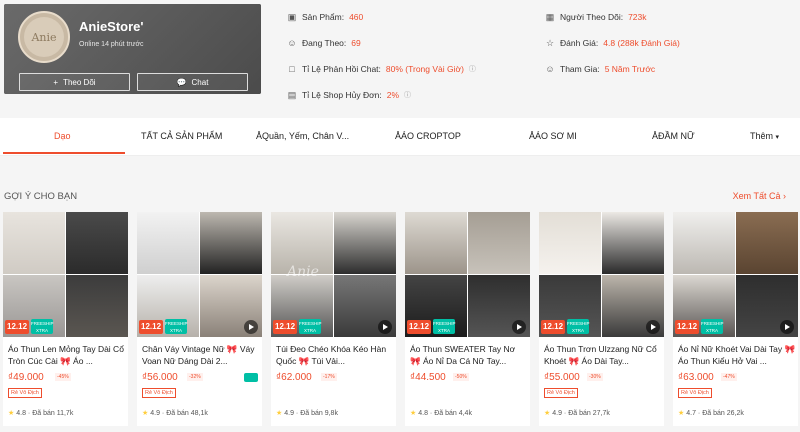 This screenshot has width=800, height=432. What do you see at coordinates (251, 377) in the screenshot?
I see `shipping-truck-icon` at bounding box center [251, 377].